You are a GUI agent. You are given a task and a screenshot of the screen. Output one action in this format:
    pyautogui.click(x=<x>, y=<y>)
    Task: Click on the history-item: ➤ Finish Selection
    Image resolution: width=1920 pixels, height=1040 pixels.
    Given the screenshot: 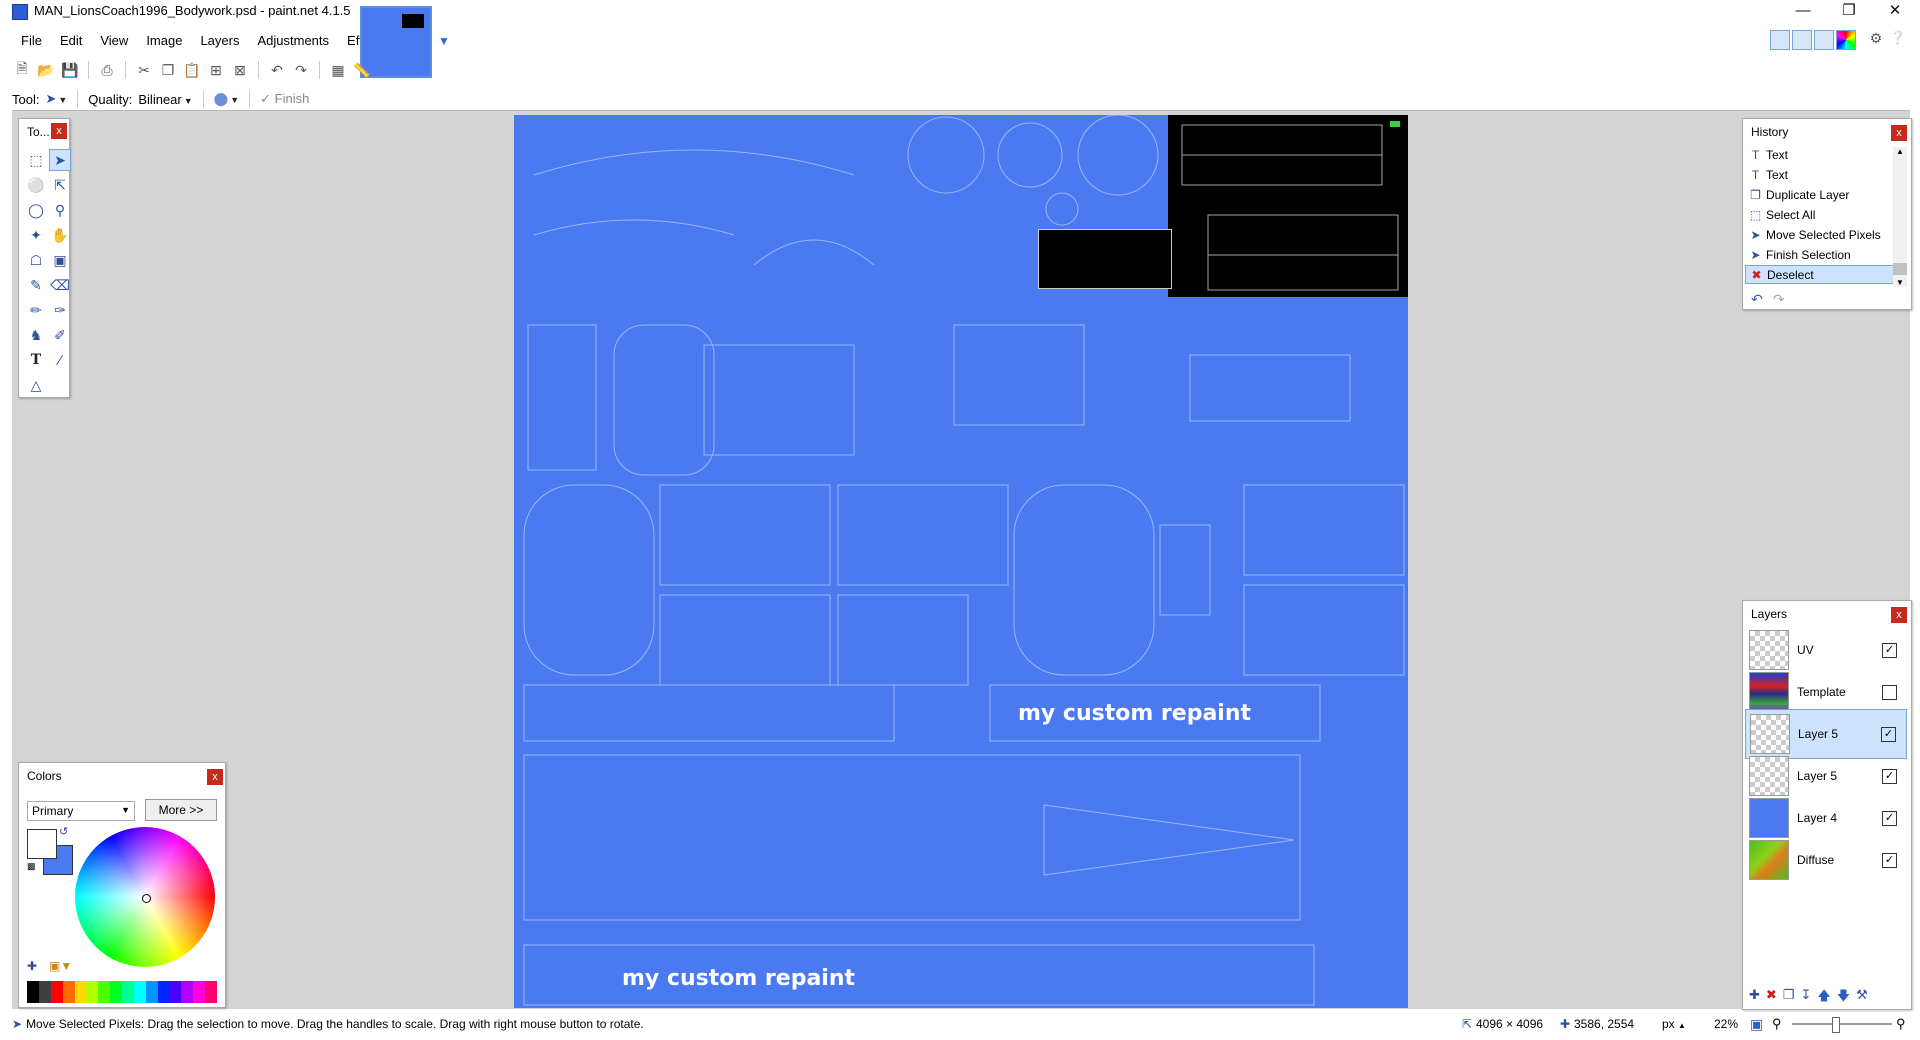 What is the action you would take?
    pyautogui.click(x=1826, y=254)
    